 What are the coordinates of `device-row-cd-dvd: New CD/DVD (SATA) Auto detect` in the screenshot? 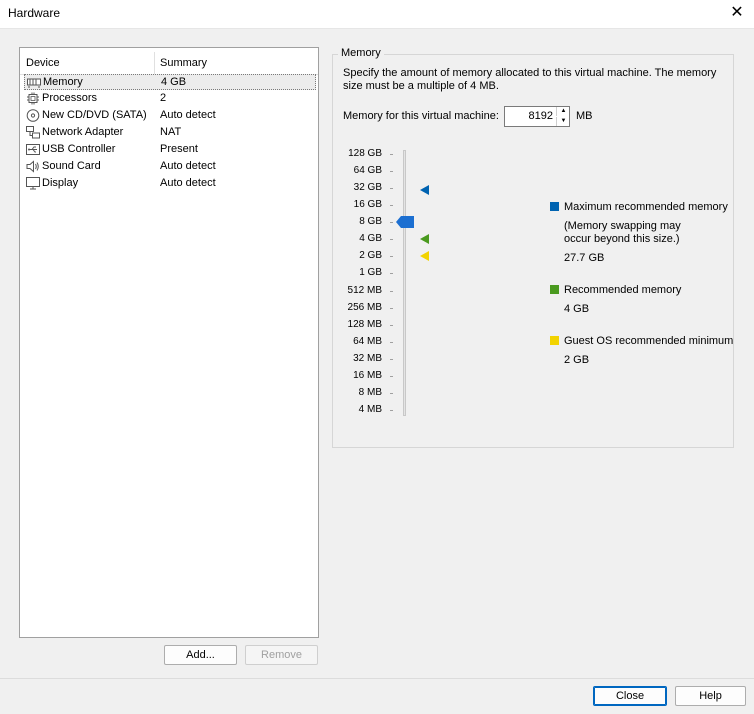 It's located at (170, 116).